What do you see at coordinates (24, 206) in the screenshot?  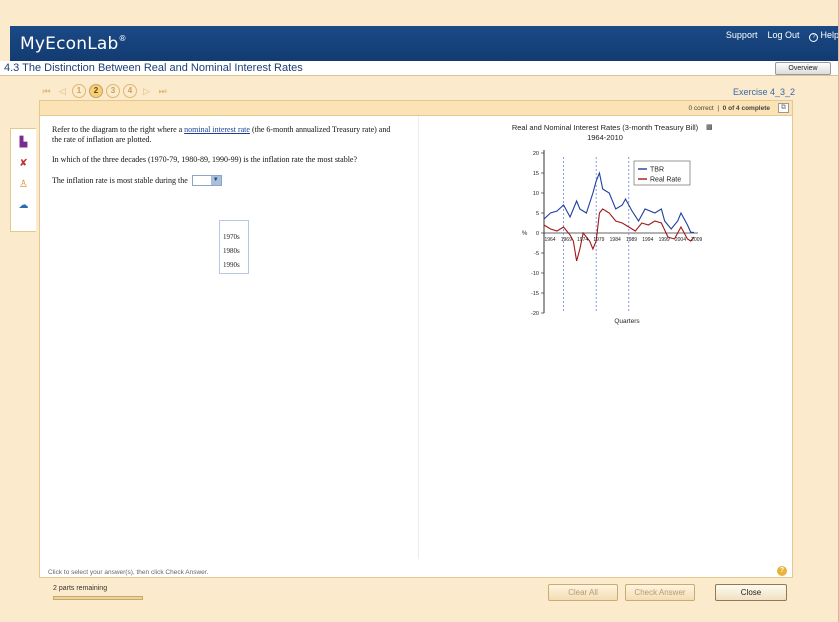 I see `print-icon: ☁` at bounding box center [24, 206].